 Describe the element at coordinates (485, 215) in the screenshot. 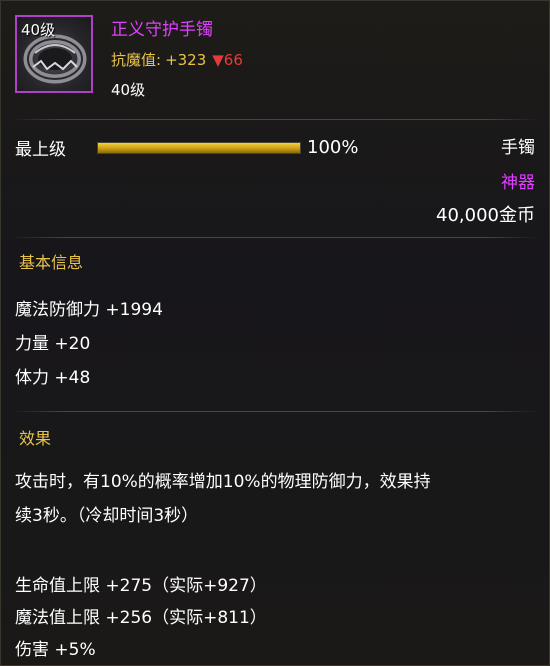

I see `item-price: 40,000金币` at that location.